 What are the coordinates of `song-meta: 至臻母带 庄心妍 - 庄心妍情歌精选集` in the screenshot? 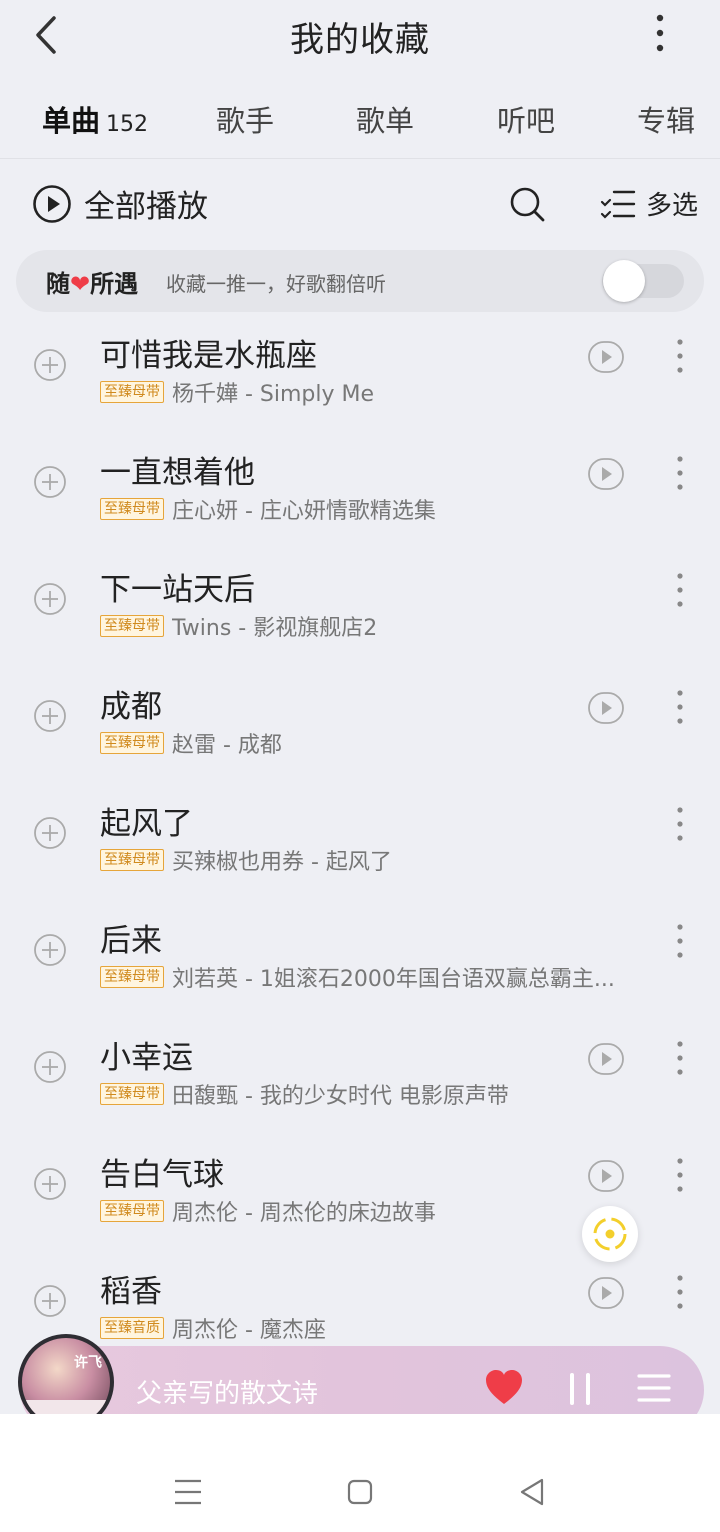 It's located at (268, 509).